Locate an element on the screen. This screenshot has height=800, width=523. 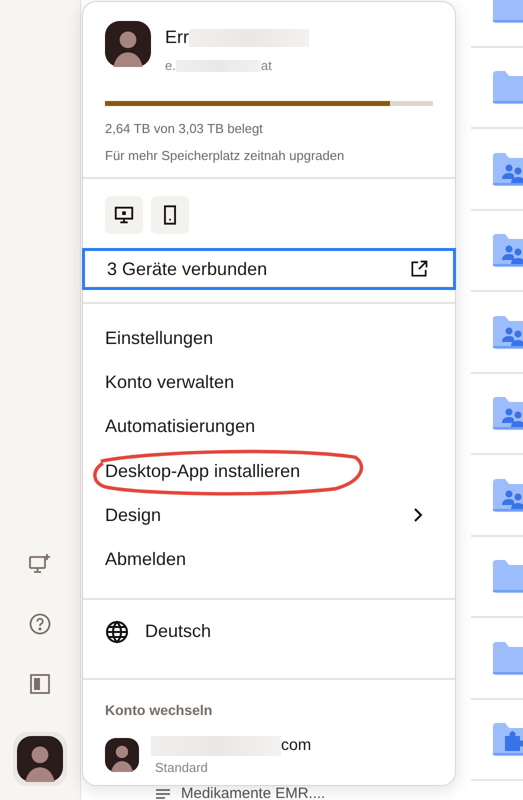
menu-item: Abmelden is located at coordinates (145, 559).